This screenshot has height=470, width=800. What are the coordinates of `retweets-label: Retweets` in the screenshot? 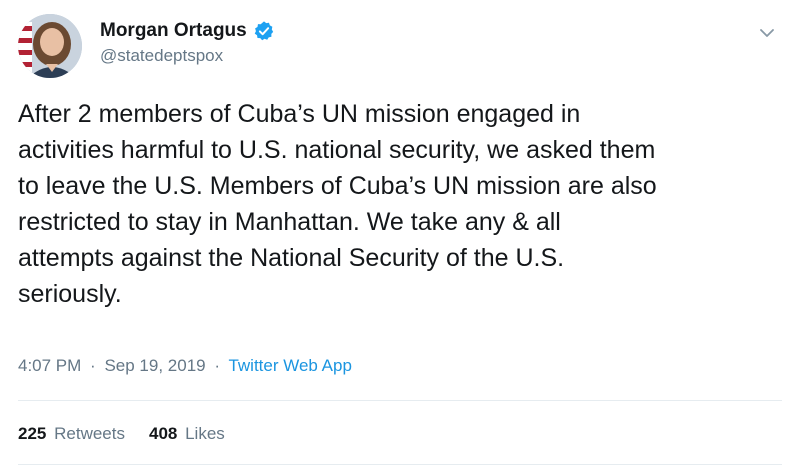 It's located at (89, 433).